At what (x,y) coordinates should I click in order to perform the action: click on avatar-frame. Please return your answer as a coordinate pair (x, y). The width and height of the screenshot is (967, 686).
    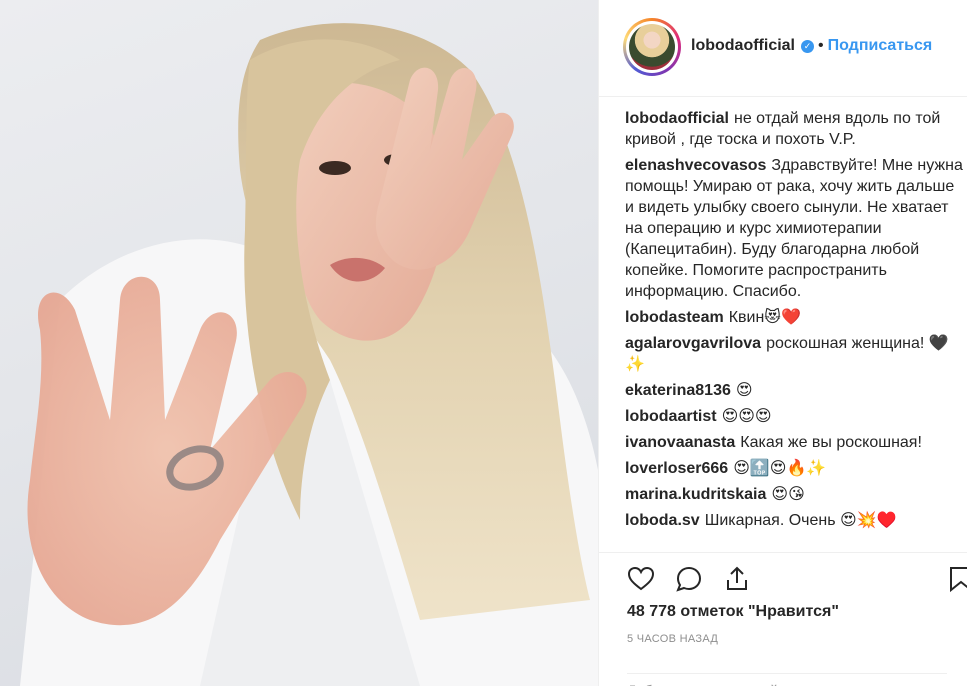
    Looking at the image, I should click on (652, 47).